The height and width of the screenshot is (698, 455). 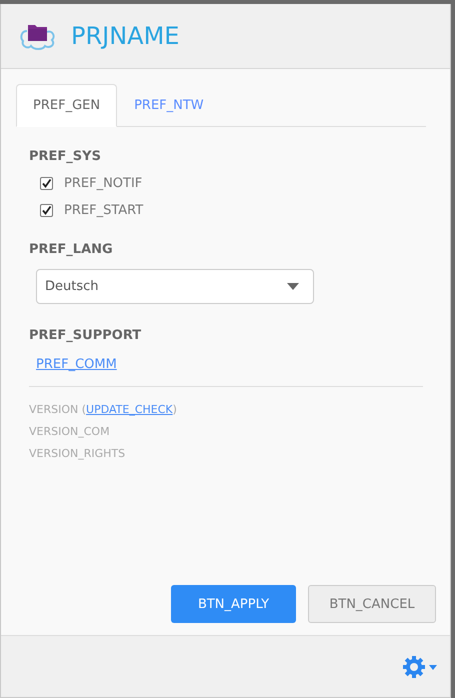 What do you see at coordinates (372, 604) in the screenshot?
I see `cancel-button: BTN_CANCEL` at bounding box center [372, 604].